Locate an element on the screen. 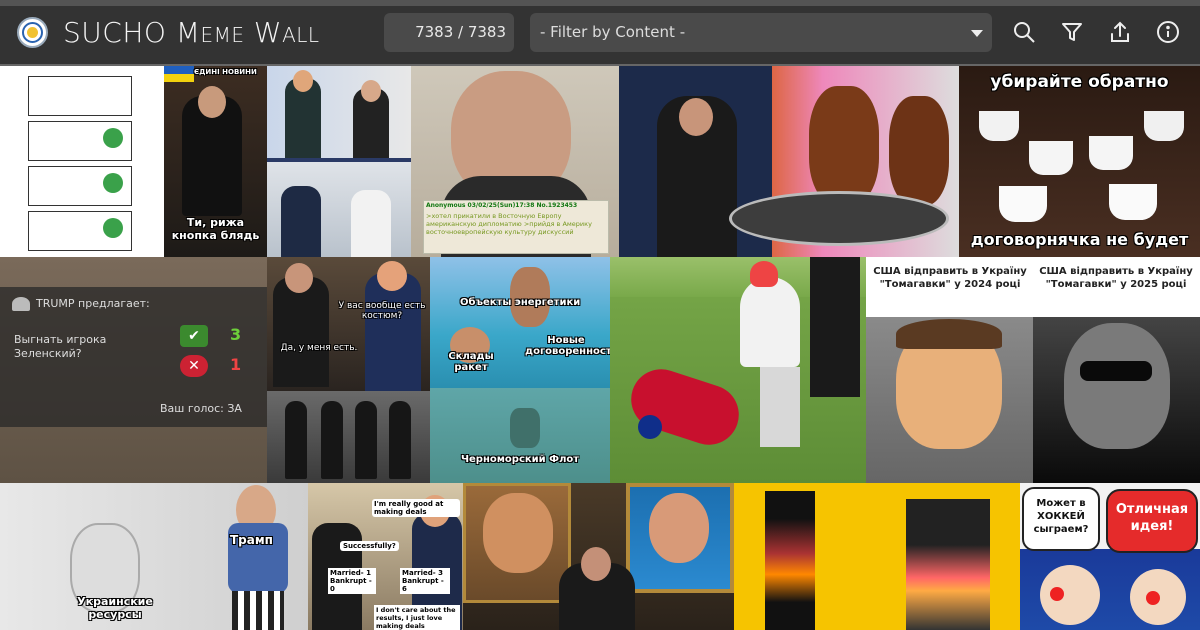 This screenshot has height=630, width=1200. meme-tile-meeting is located at coordinates (339, 161).